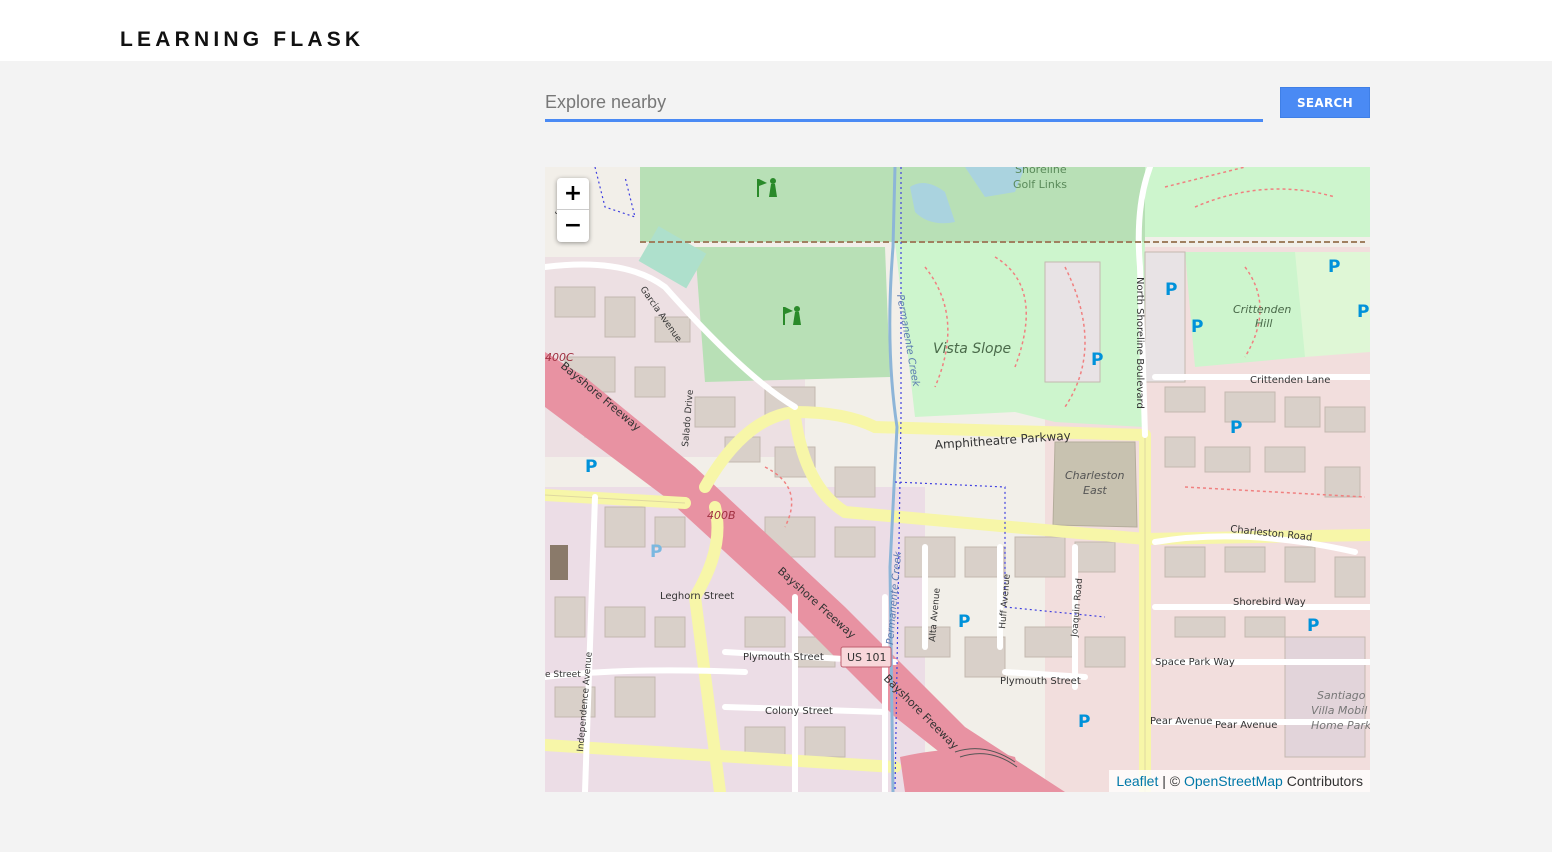  What do you see at coordinates (1262, 309) in the screenshot?
I see `label-crittenden-1: Crittenden` at bounding box center [1262, 309].